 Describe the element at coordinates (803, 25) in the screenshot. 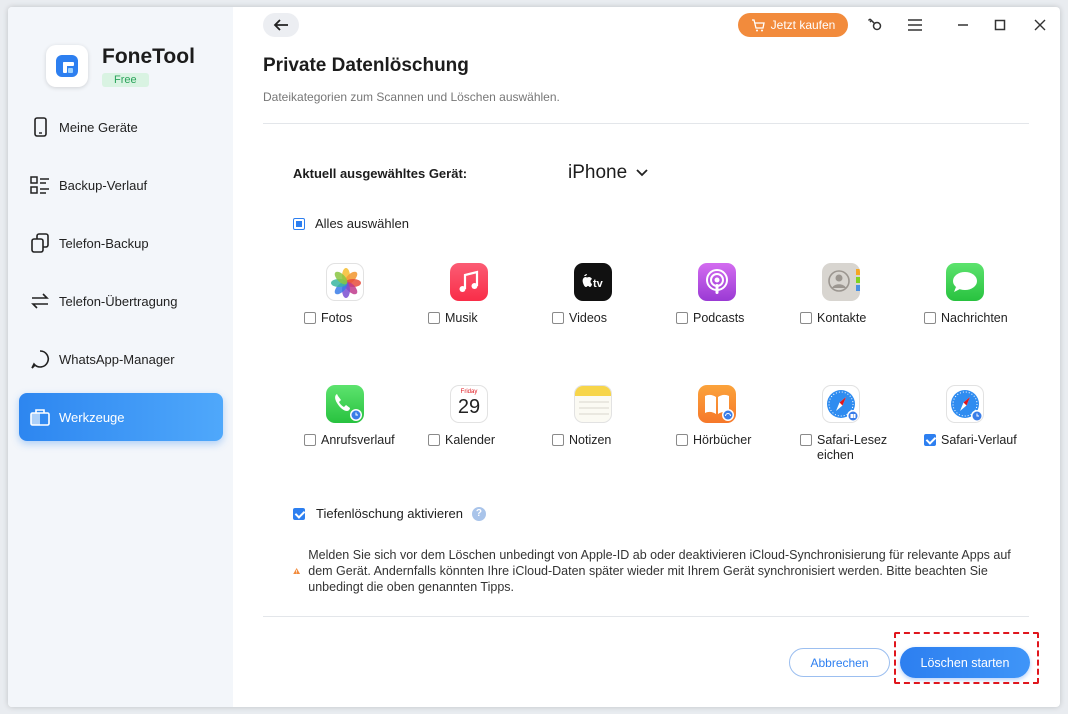

I see `buy-now-label: Jetzt kaufen` at that location.